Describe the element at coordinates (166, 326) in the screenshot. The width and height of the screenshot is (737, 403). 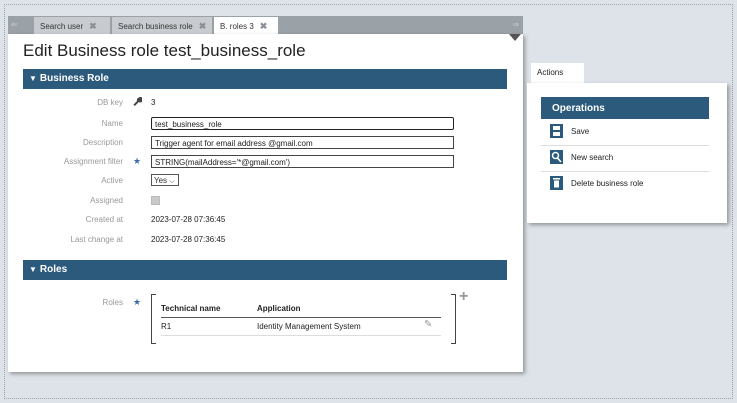
I see `cell-technical-name: R1` at that location.